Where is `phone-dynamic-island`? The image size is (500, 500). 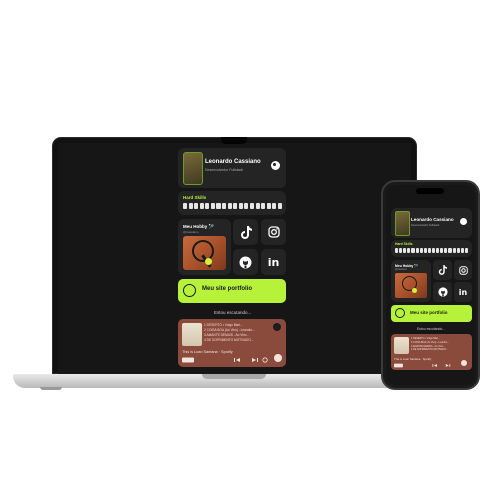
phone-dynamic-island is located at coordinates (430, 191).